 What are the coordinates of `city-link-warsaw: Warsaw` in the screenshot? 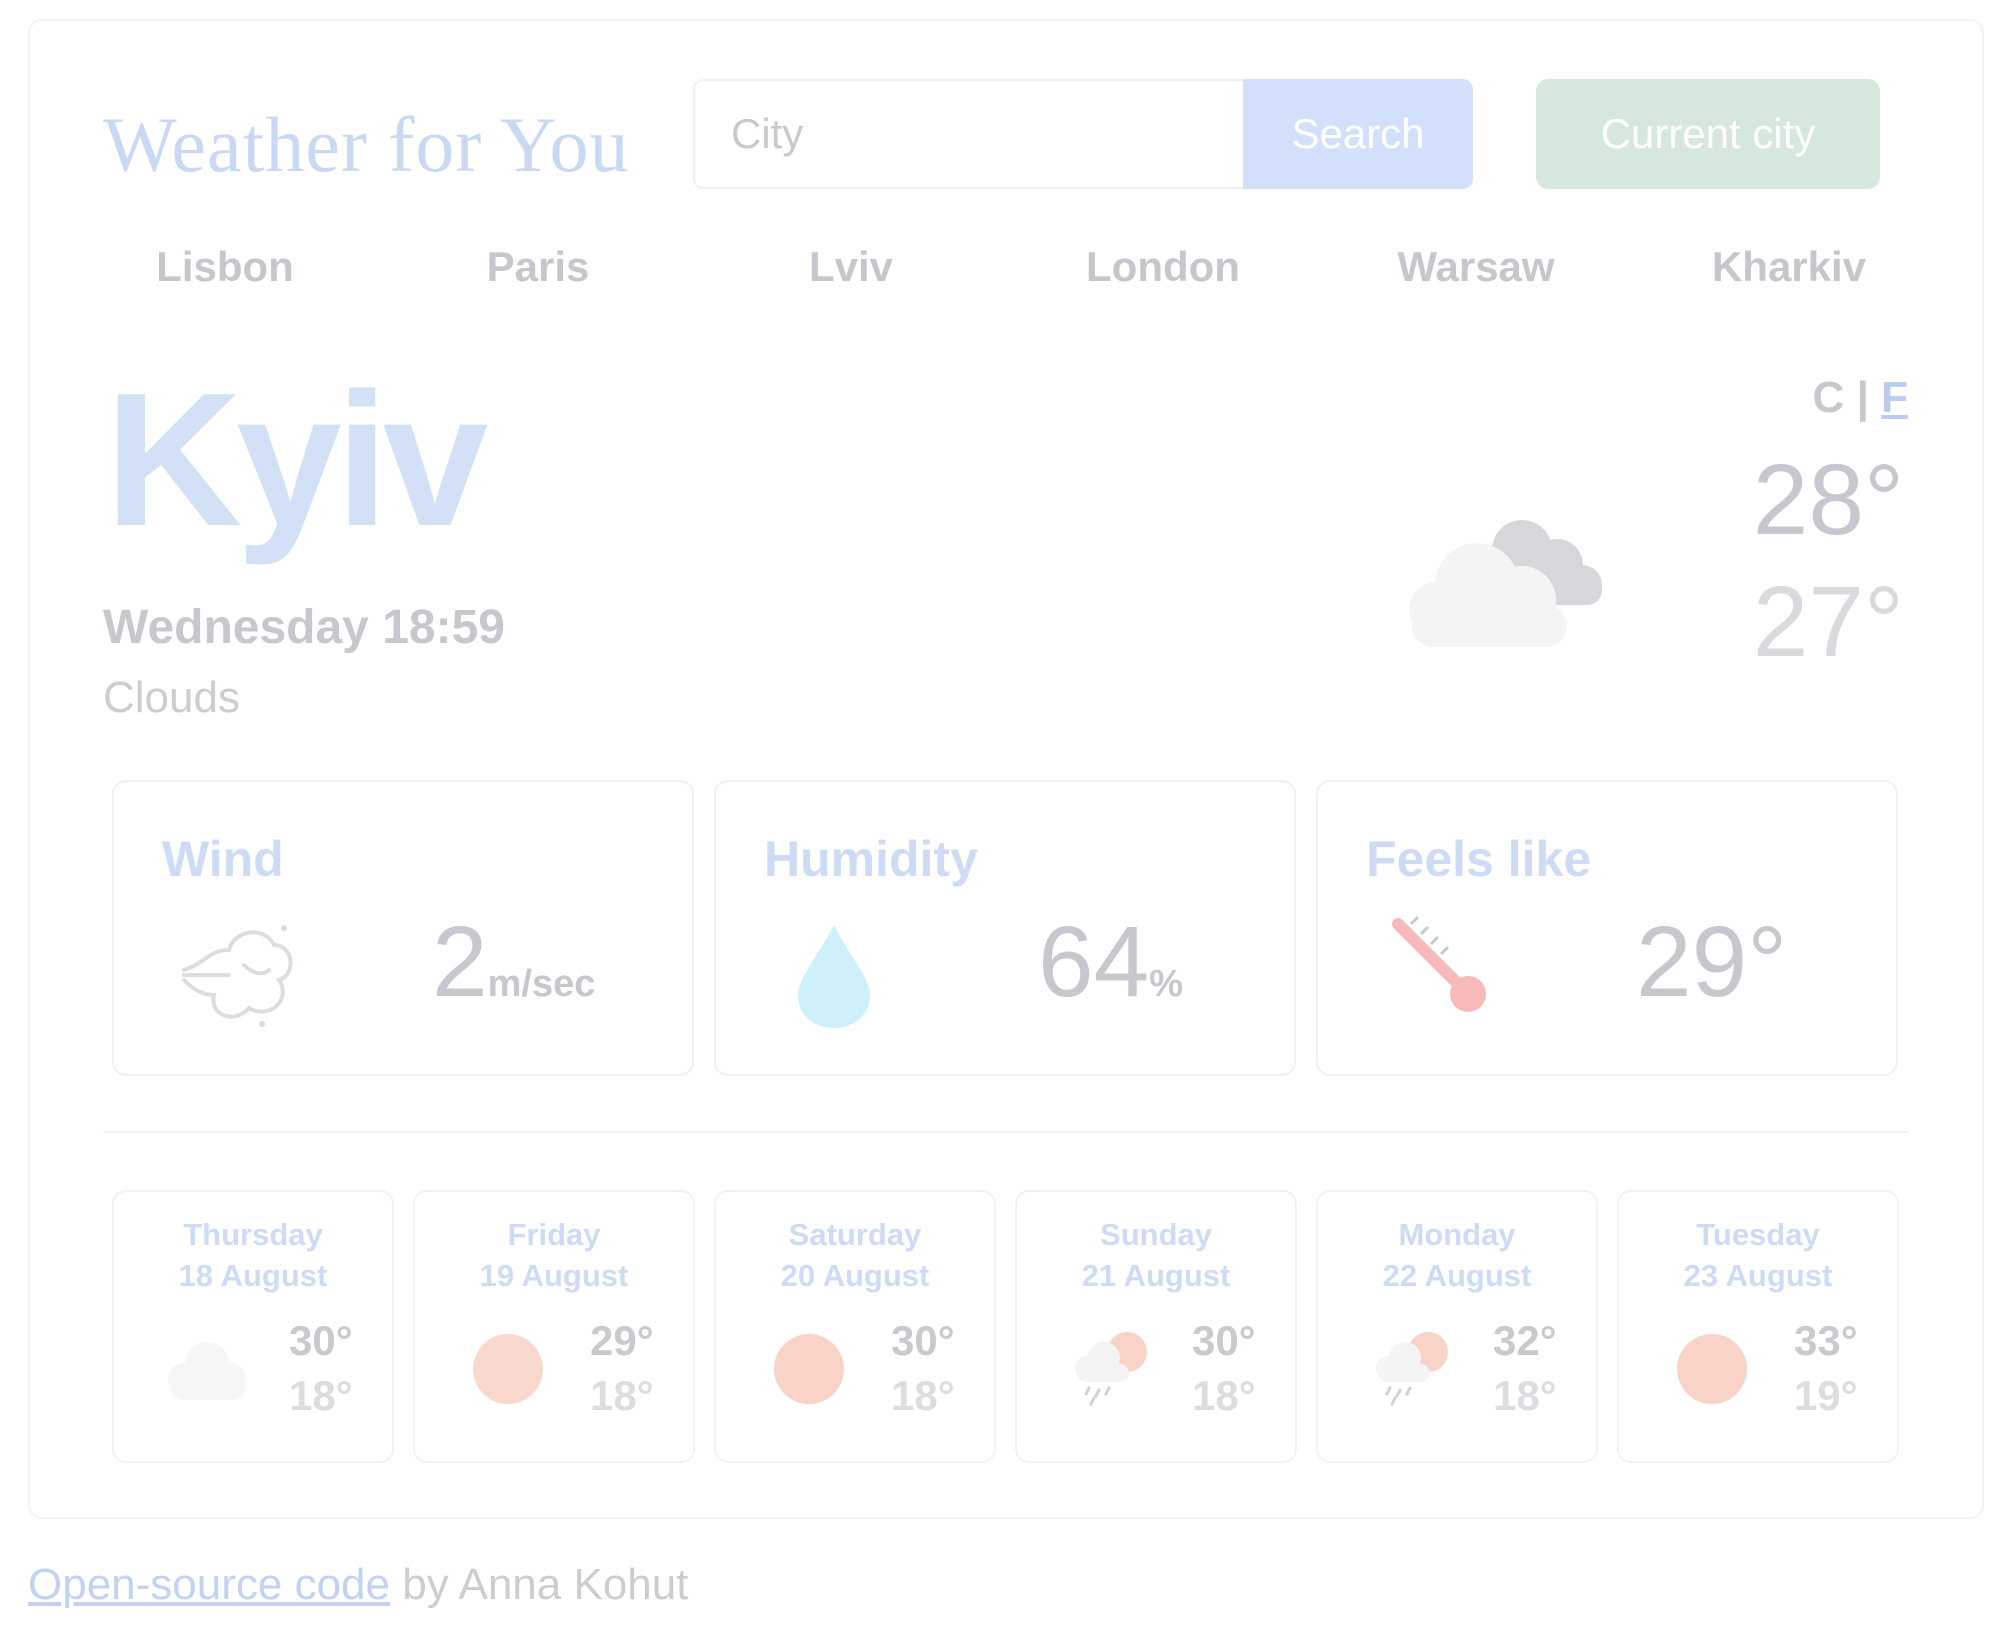 It's located at (1476, 267).